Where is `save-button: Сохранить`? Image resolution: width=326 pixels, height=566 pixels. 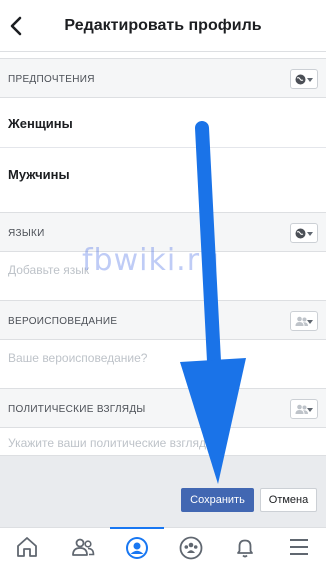 save-button: Сохранить is located at coordinates (217, 500).